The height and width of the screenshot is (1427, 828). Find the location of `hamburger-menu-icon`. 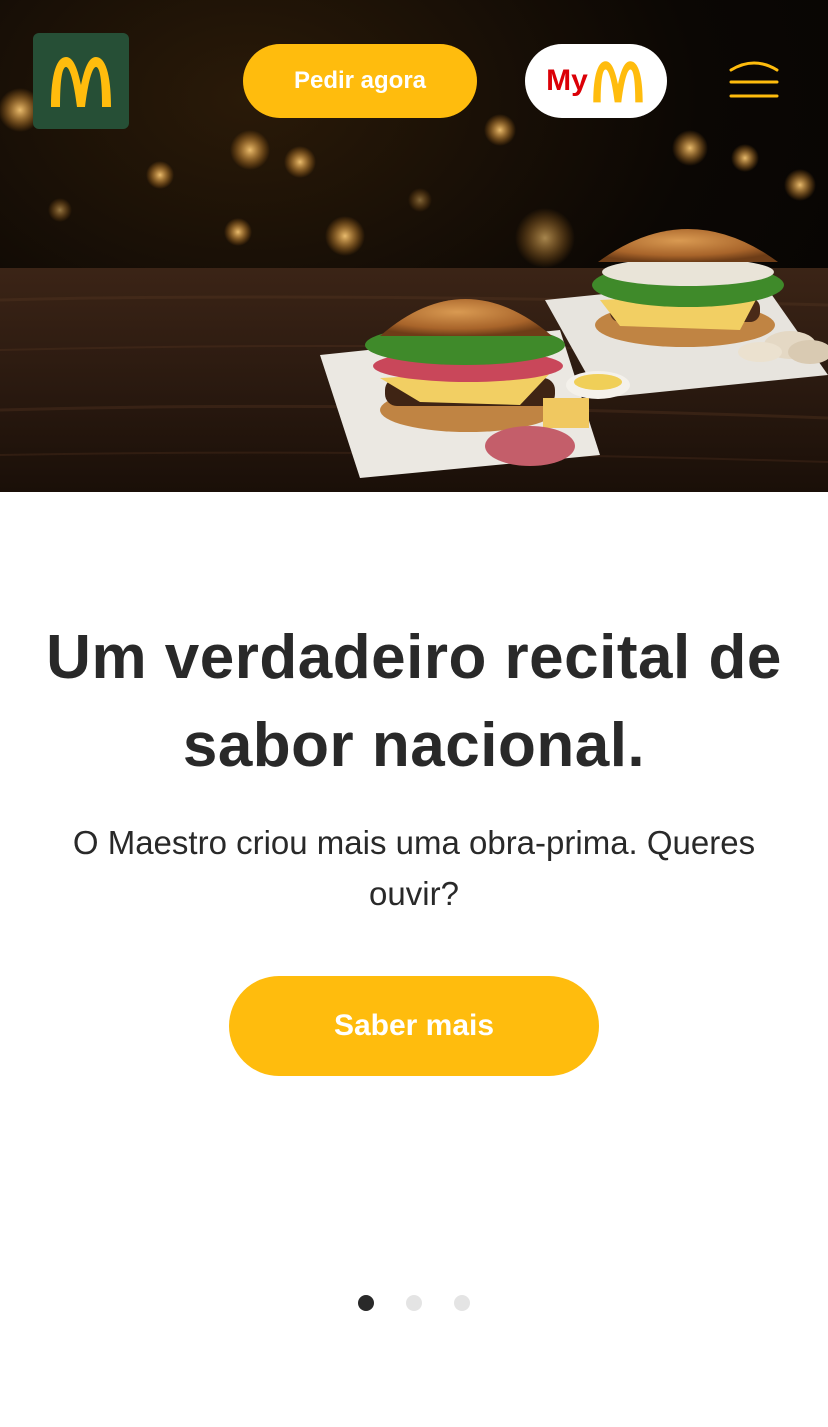

hamburger-menu-icon is located at coordinates (754, 79).